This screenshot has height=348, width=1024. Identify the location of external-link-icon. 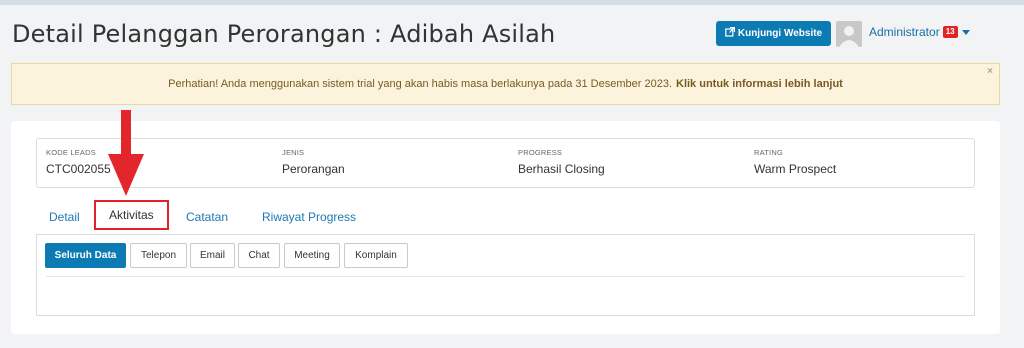
(730, 33).